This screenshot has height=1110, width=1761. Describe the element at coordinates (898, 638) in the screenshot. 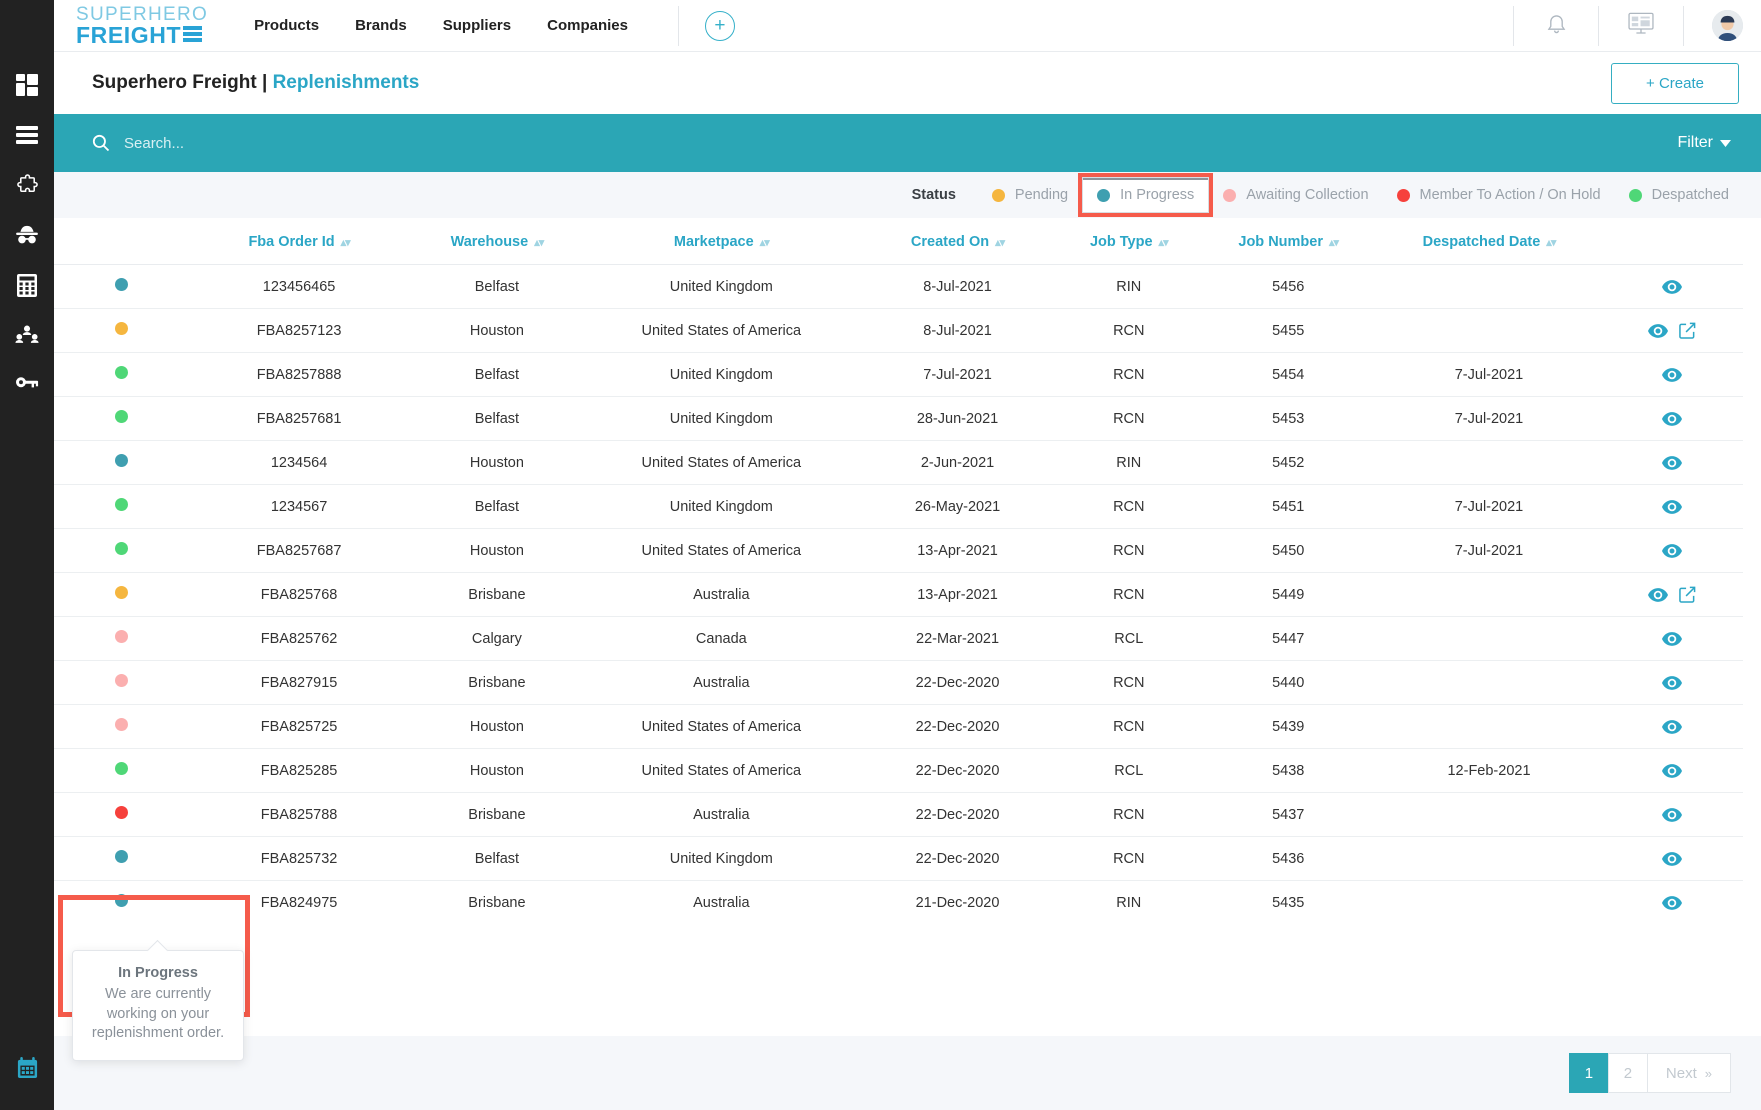

I see `table-row: FBA825762 Calgary Canada 22-Mar-2021 RCL 5447` at that location.